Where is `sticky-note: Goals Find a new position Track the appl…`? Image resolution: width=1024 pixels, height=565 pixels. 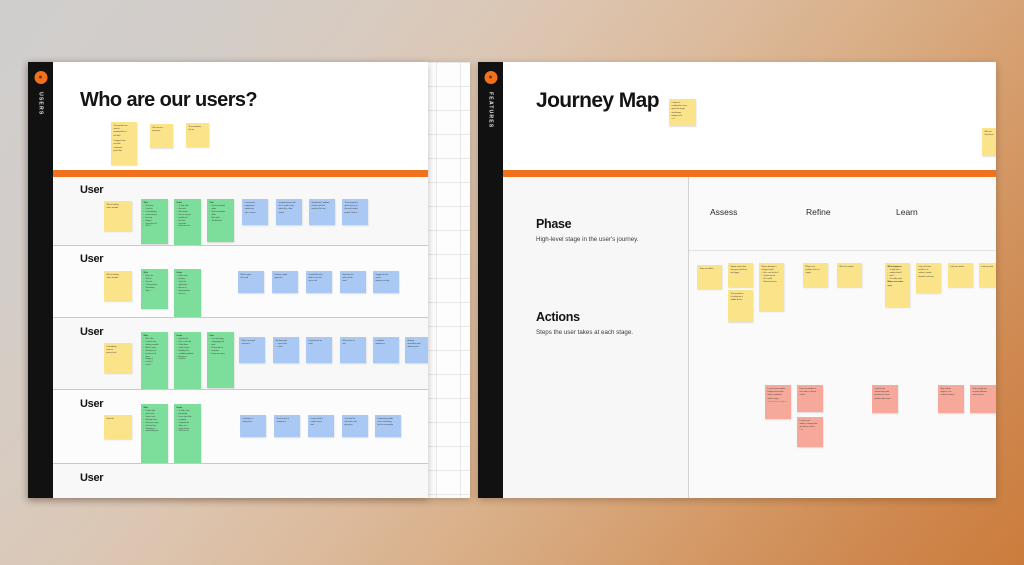
sticky-note: Goals Find a new position Track the appl… is located at coordinates (187, 294).